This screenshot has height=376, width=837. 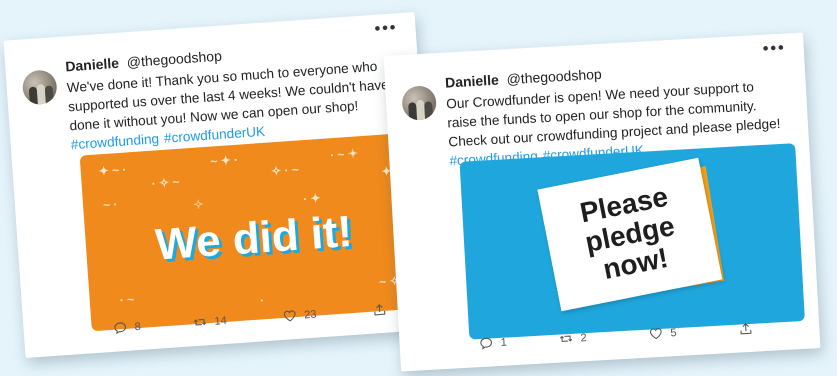 I want to click on hashtag-link: #crowdfunderUK, so click(x=215, y=135).